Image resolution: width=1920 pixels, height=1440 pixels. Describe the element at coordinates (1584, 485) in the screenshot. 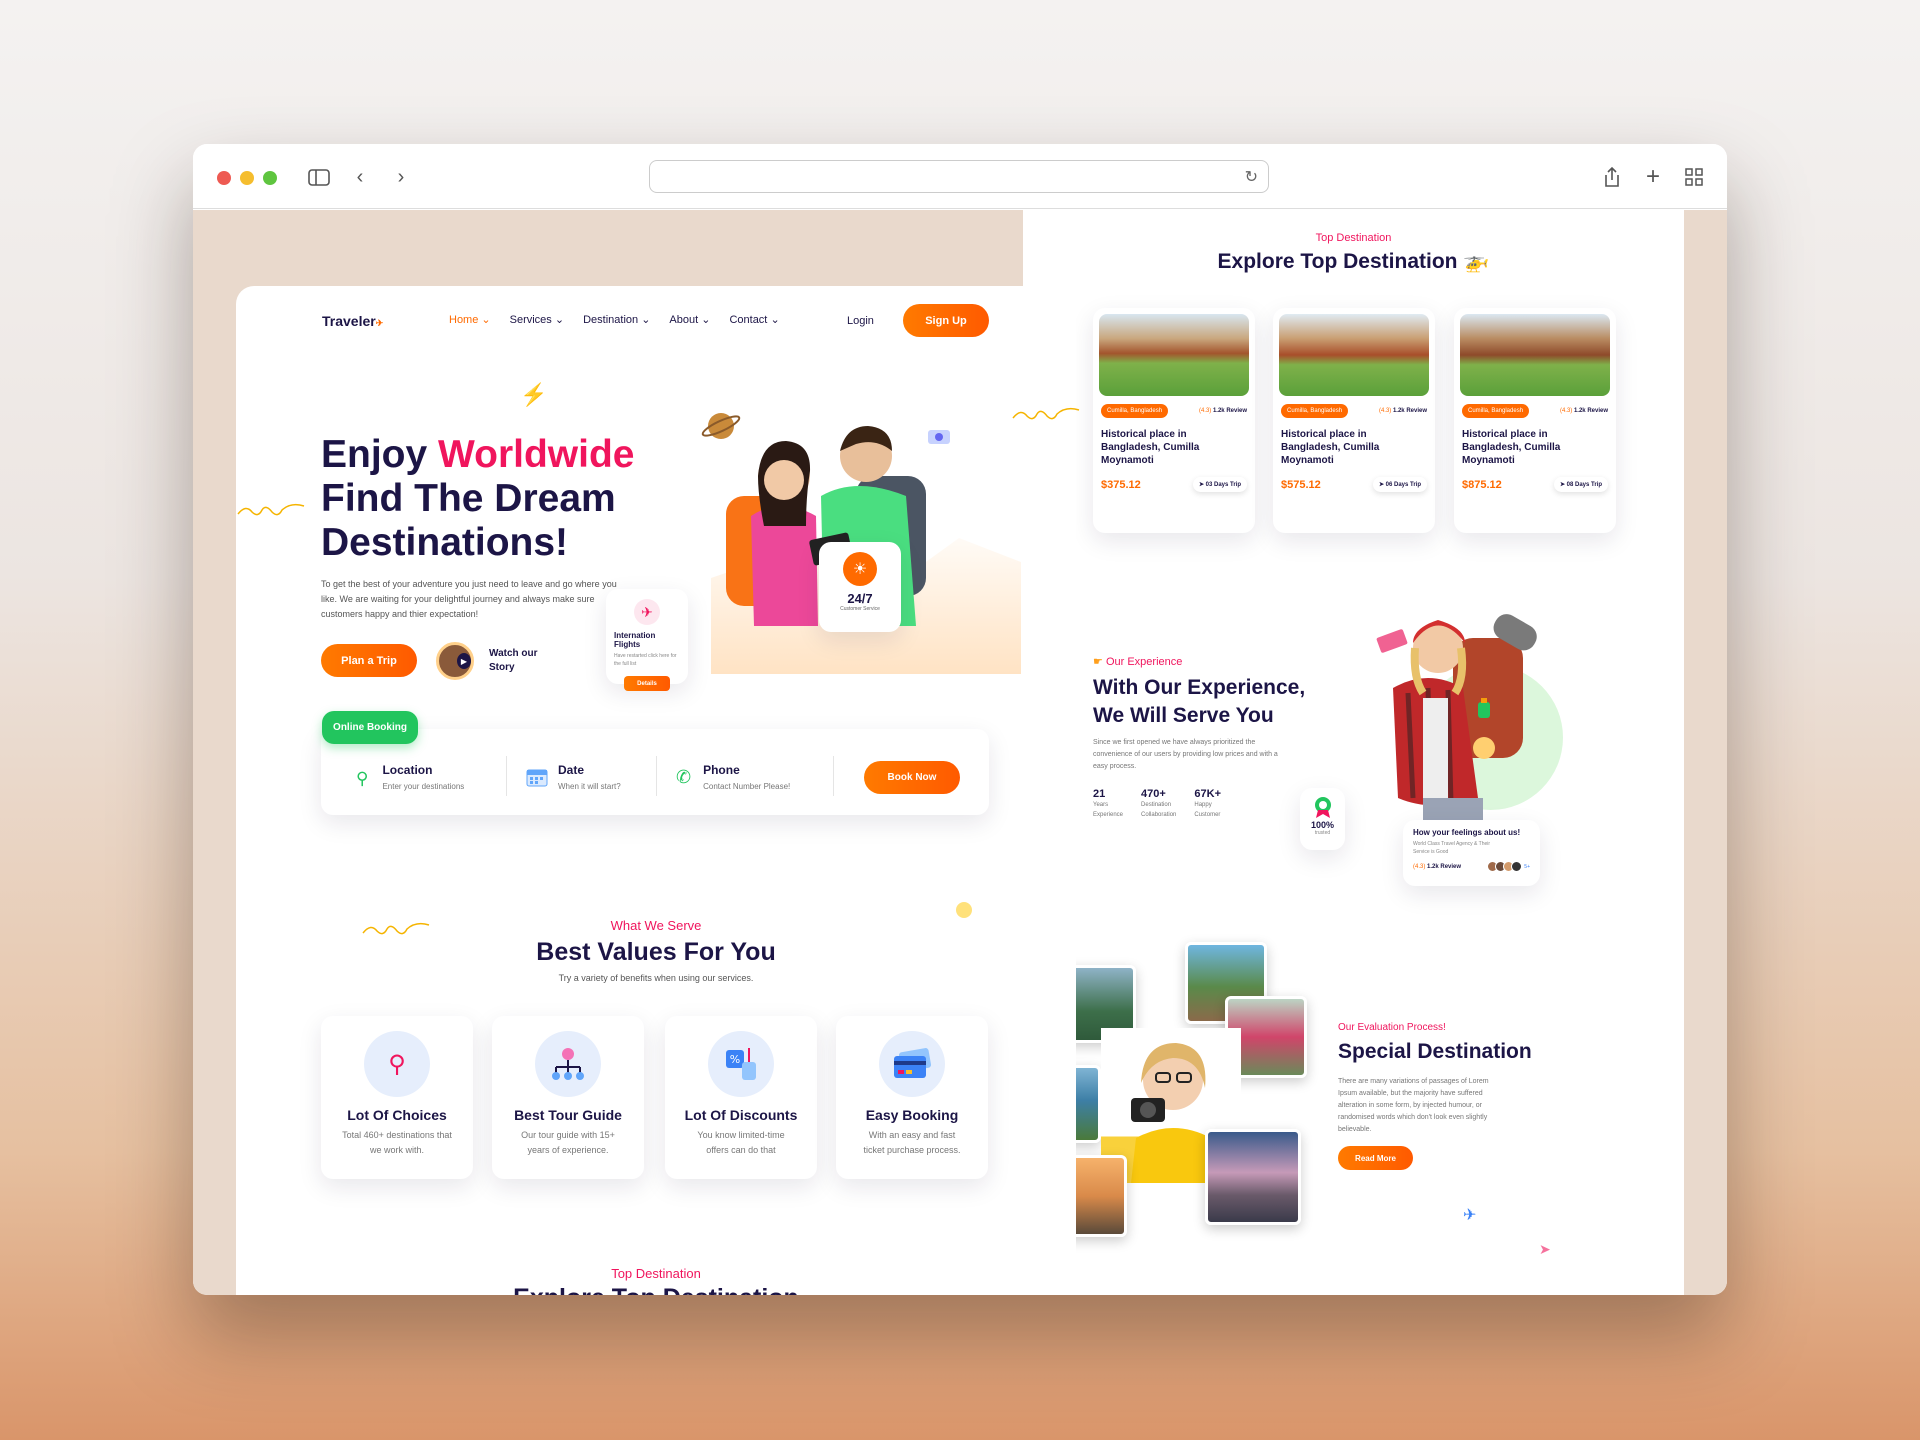

I see `trip-duration: 08 Days Trip` at that location.